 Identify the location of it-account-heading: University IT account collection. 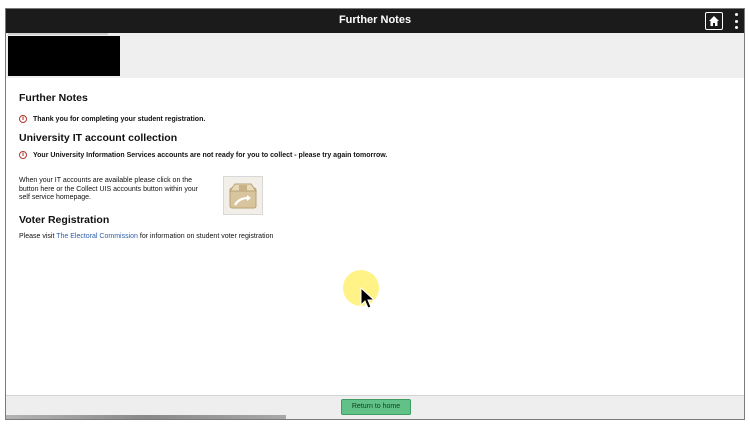
(98, 138).